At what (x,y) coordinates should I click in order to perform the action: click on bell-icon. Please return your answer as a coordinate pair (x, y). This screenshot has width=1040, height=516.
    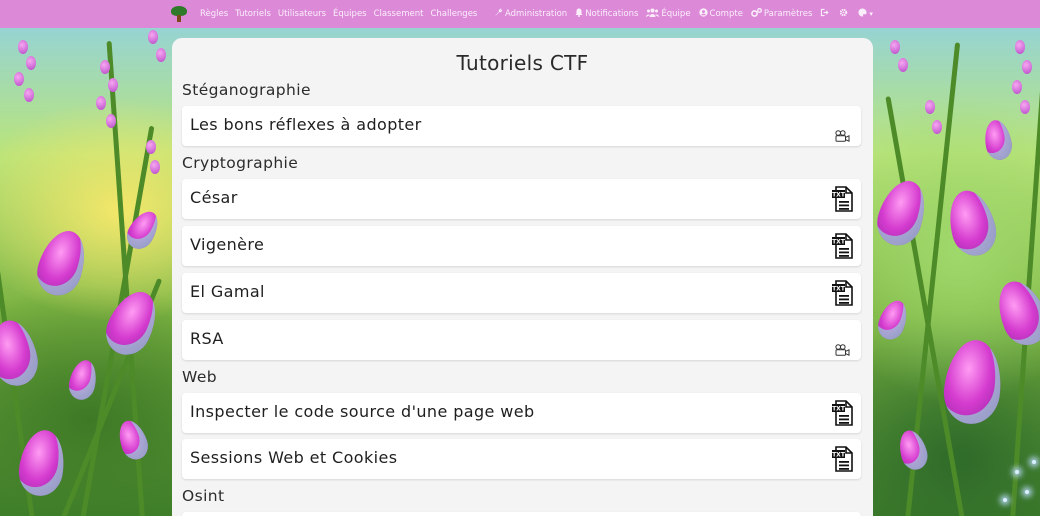
    Looking at the image, I should click on (579, 14).